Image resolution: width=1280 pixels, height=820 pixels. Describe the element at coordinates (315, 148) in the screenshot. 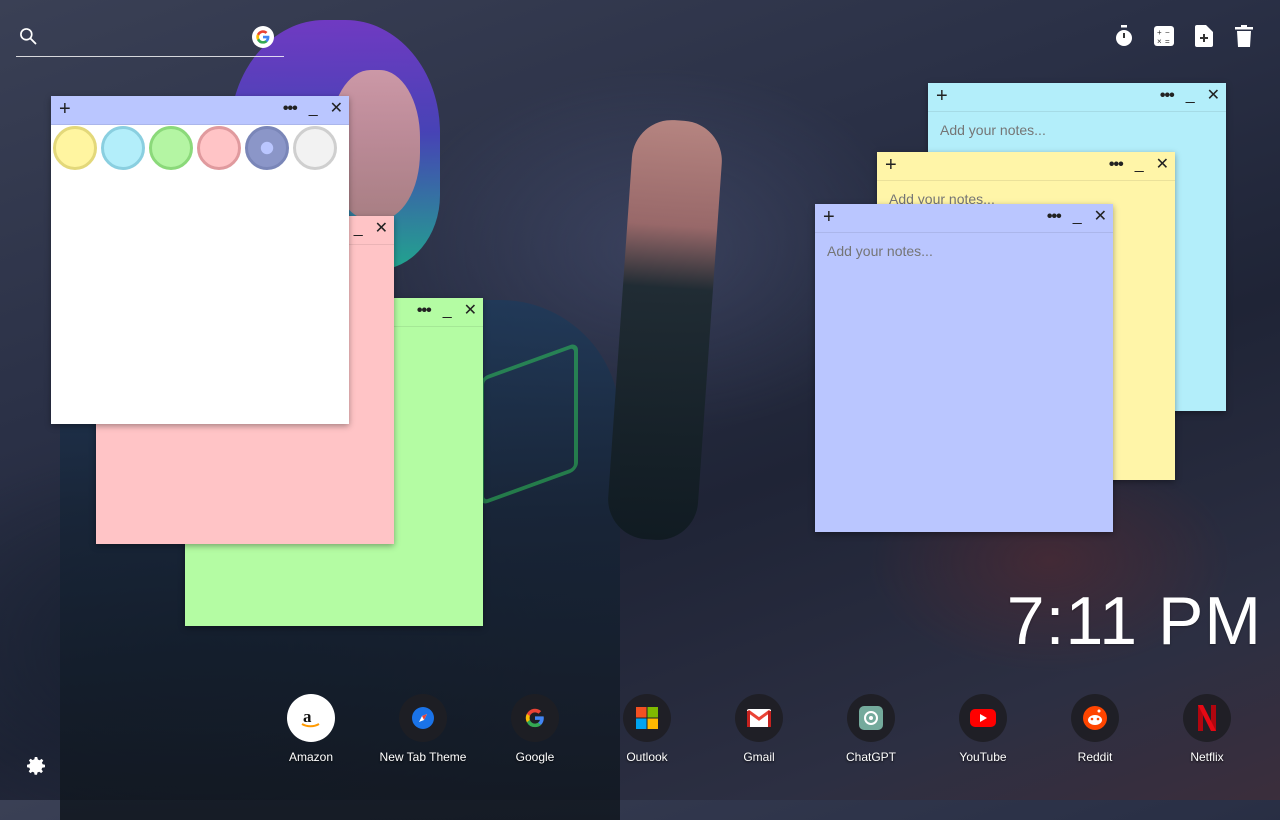

I see `color-swatch-white` at that location.